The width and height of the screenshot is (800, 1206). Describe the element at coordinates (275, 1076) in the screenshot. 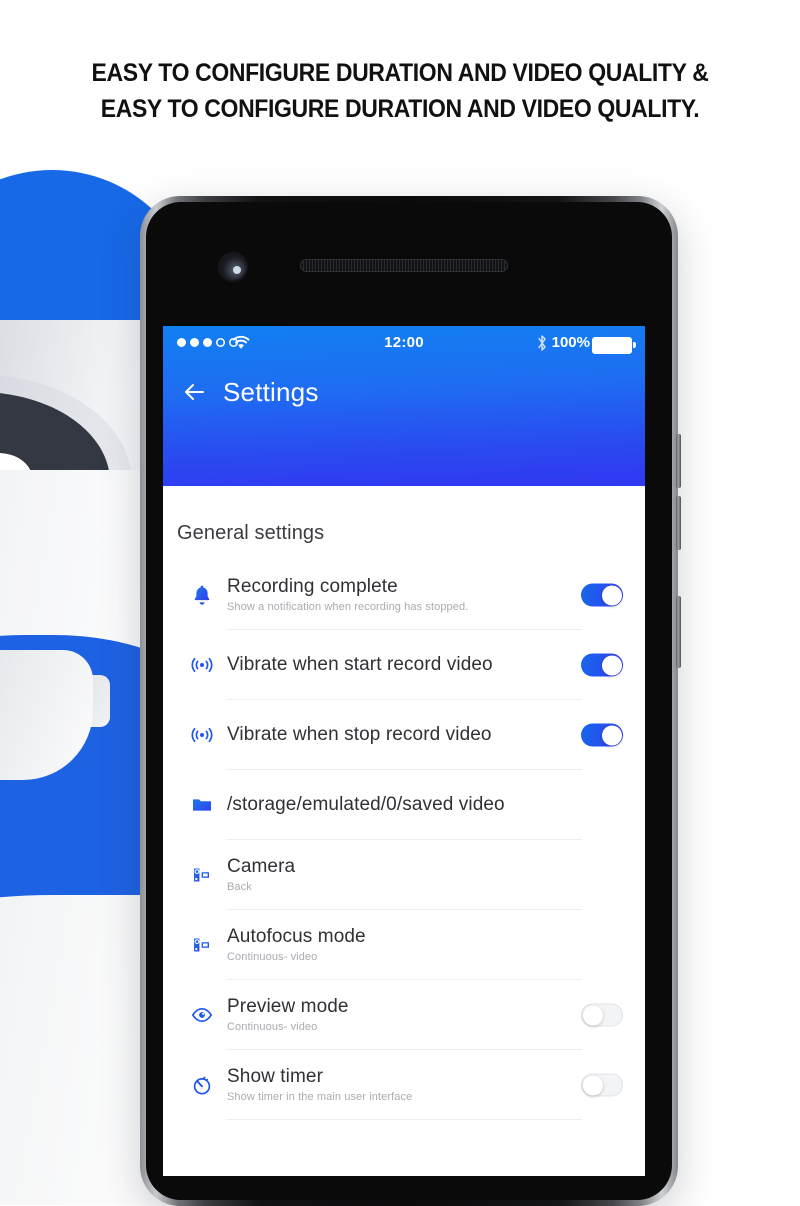

I see `list-item-title: Show timer` at that location.